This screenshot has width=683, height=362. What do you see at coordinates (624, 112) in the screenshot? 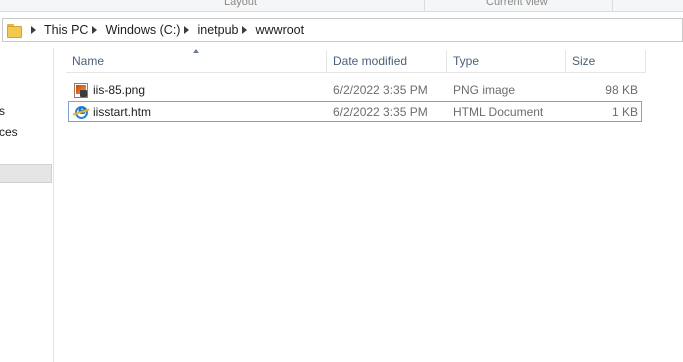
I see `file-size: 1 KB` at bounding box center [624, 112].